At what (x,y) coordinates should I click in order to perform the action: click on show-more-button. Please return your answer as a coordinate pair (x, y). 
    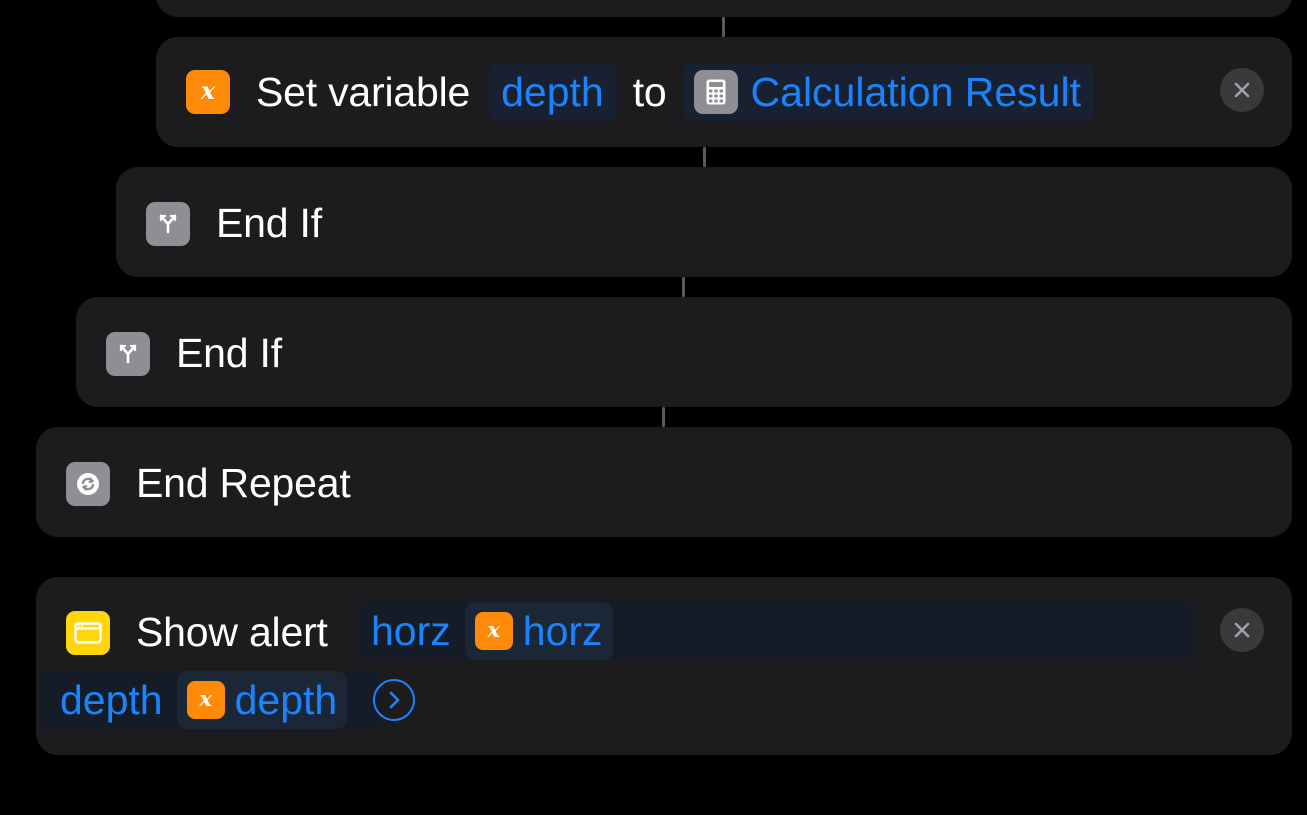
    Looking at the image, I should click on (394, 700).